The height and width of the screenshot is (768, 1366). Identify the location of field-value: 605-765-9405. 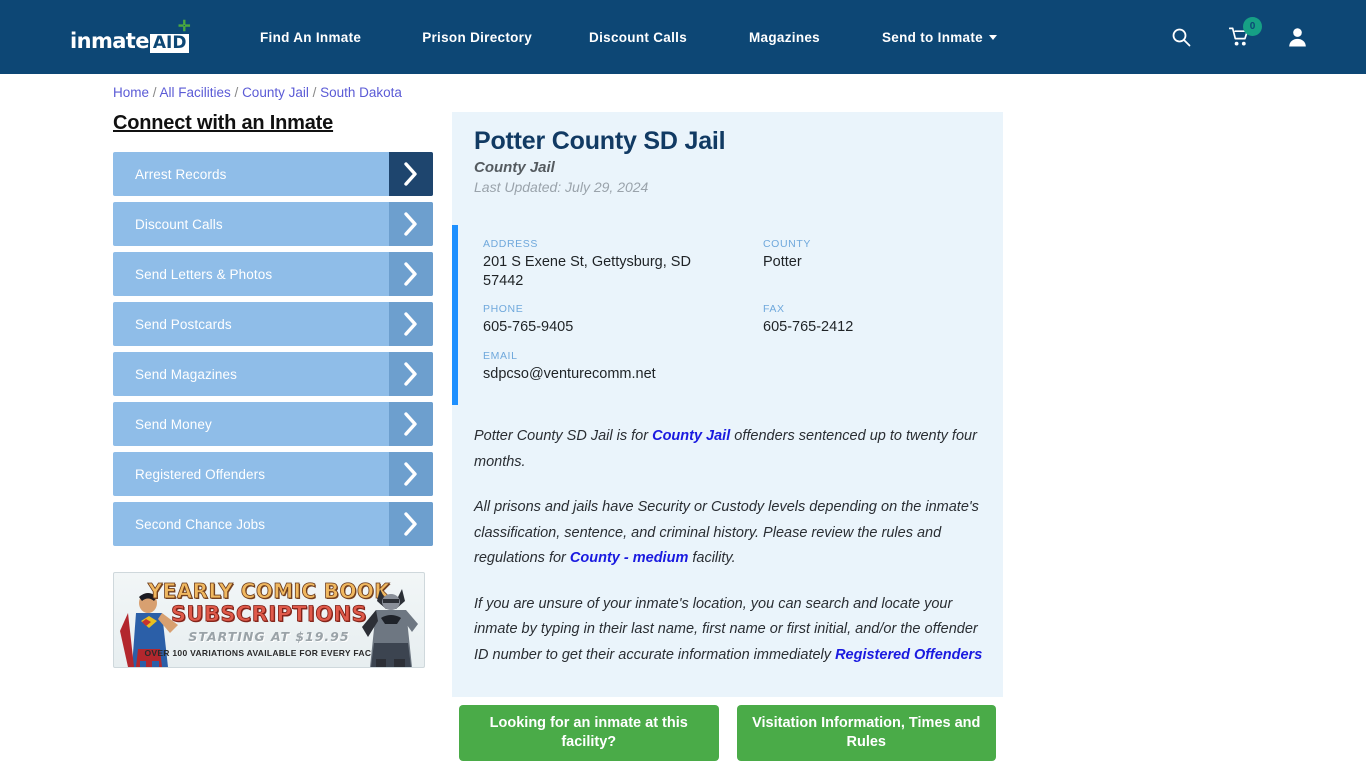
(528, 327).